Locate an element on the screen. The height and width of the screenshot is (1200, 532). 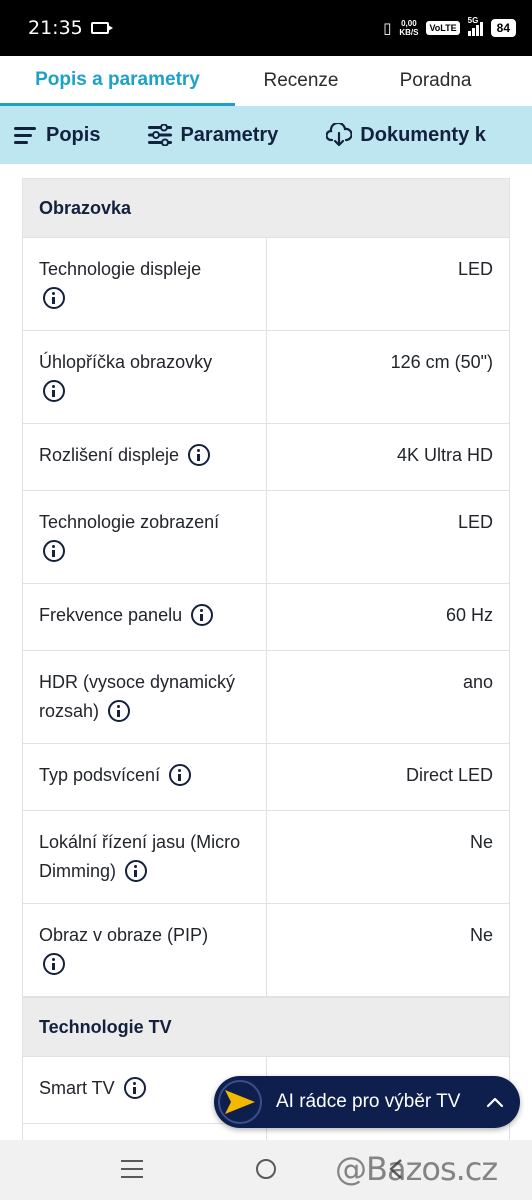
table-row: Lokální řízení jasu (Micro Dimming) Ne is located at coordinates (266, 857).